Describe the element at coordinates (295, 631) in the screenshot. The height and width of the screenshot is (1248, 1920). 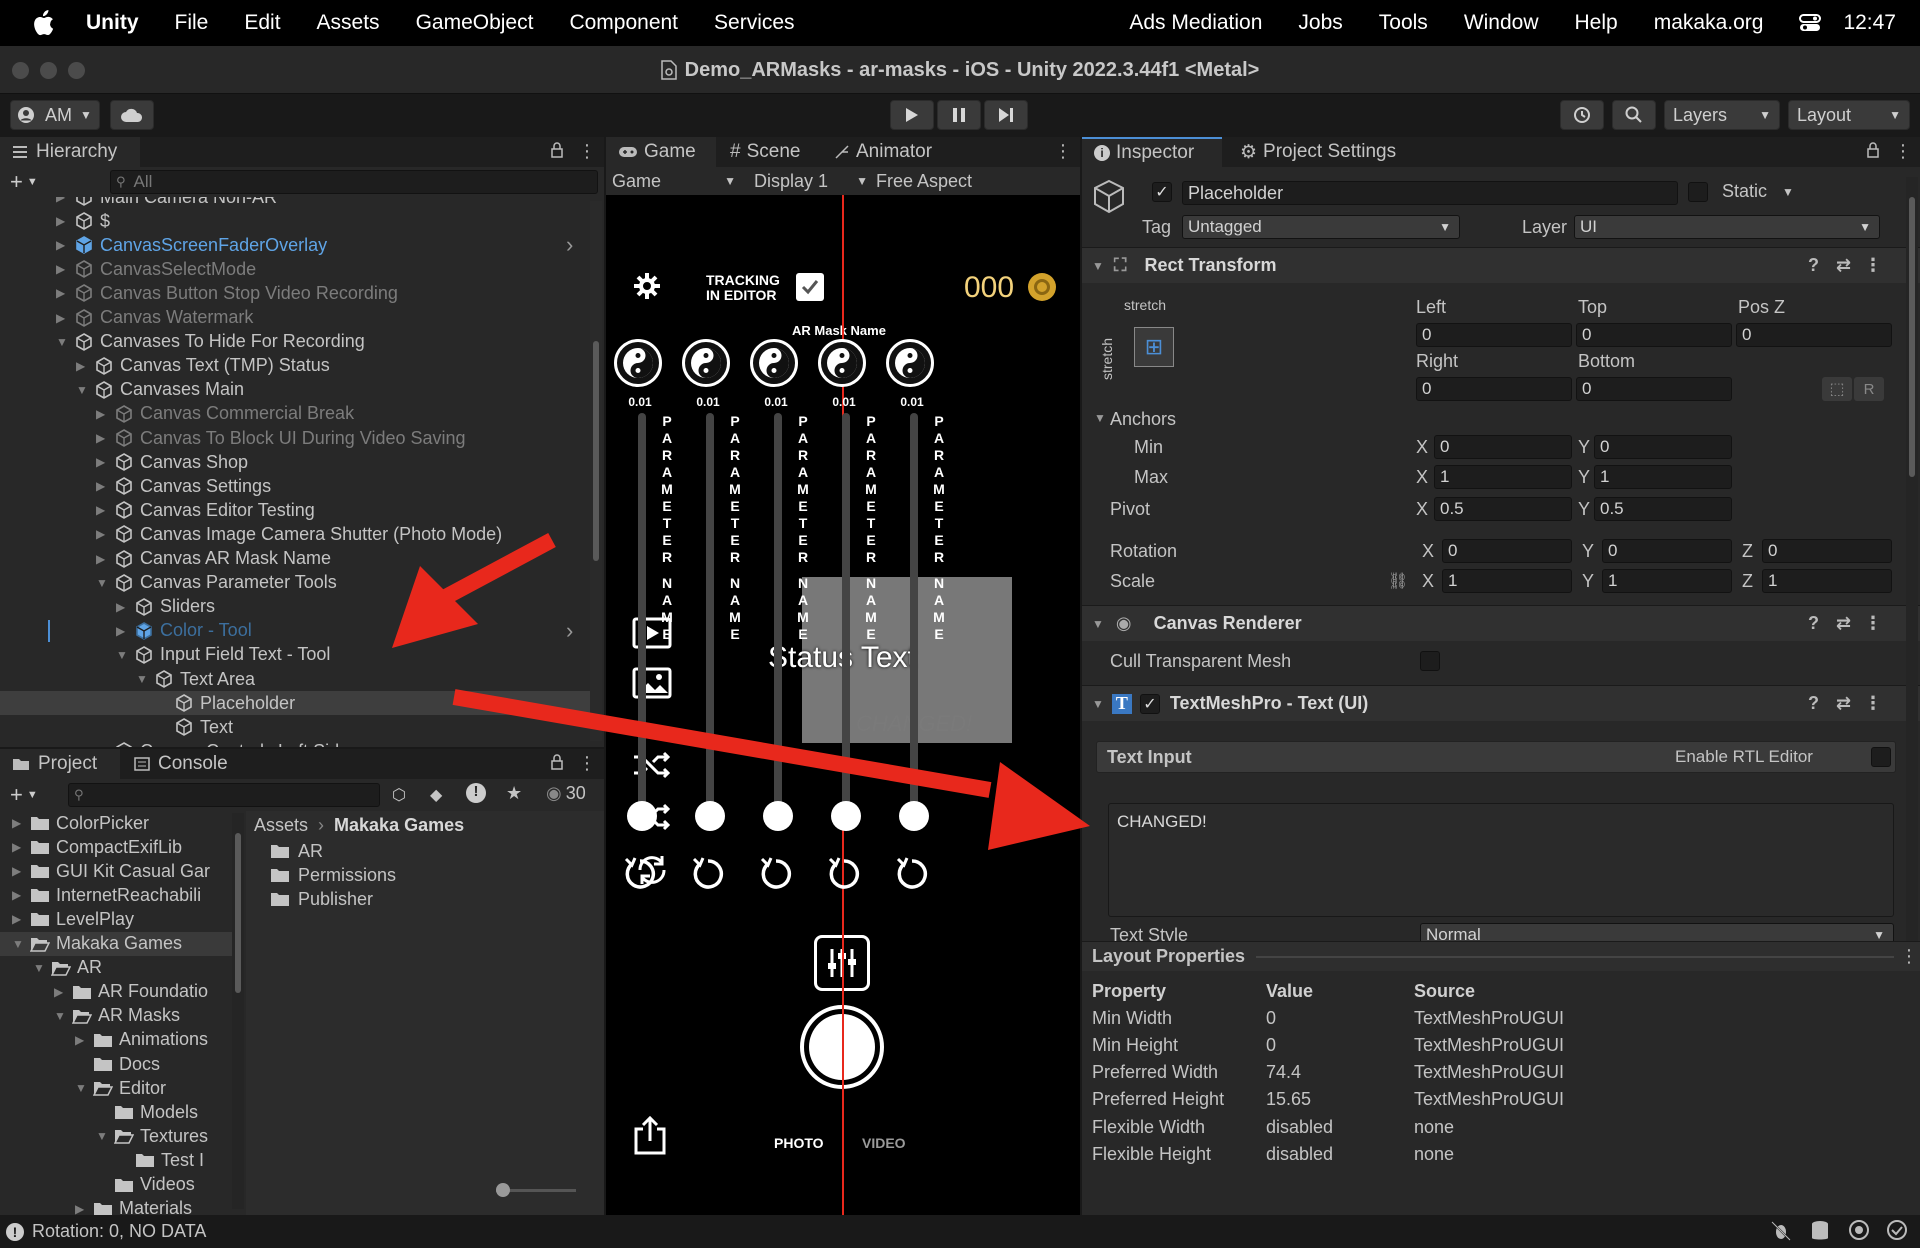
I see `hierarchy-item: ▶ Color - Tool ›` at that location.